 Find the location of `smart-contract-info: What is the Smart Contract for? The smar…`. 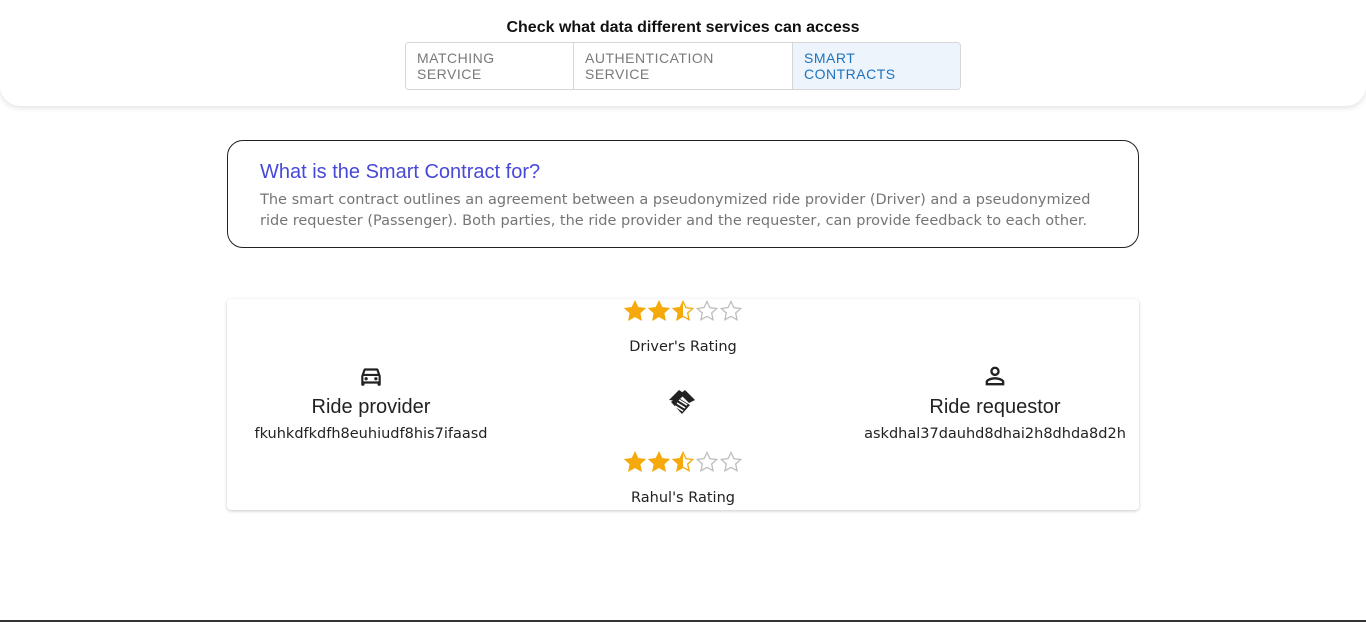

smart-contract-info: What is the Smart Contract for? The smar… is located at coordinates (683, 194).